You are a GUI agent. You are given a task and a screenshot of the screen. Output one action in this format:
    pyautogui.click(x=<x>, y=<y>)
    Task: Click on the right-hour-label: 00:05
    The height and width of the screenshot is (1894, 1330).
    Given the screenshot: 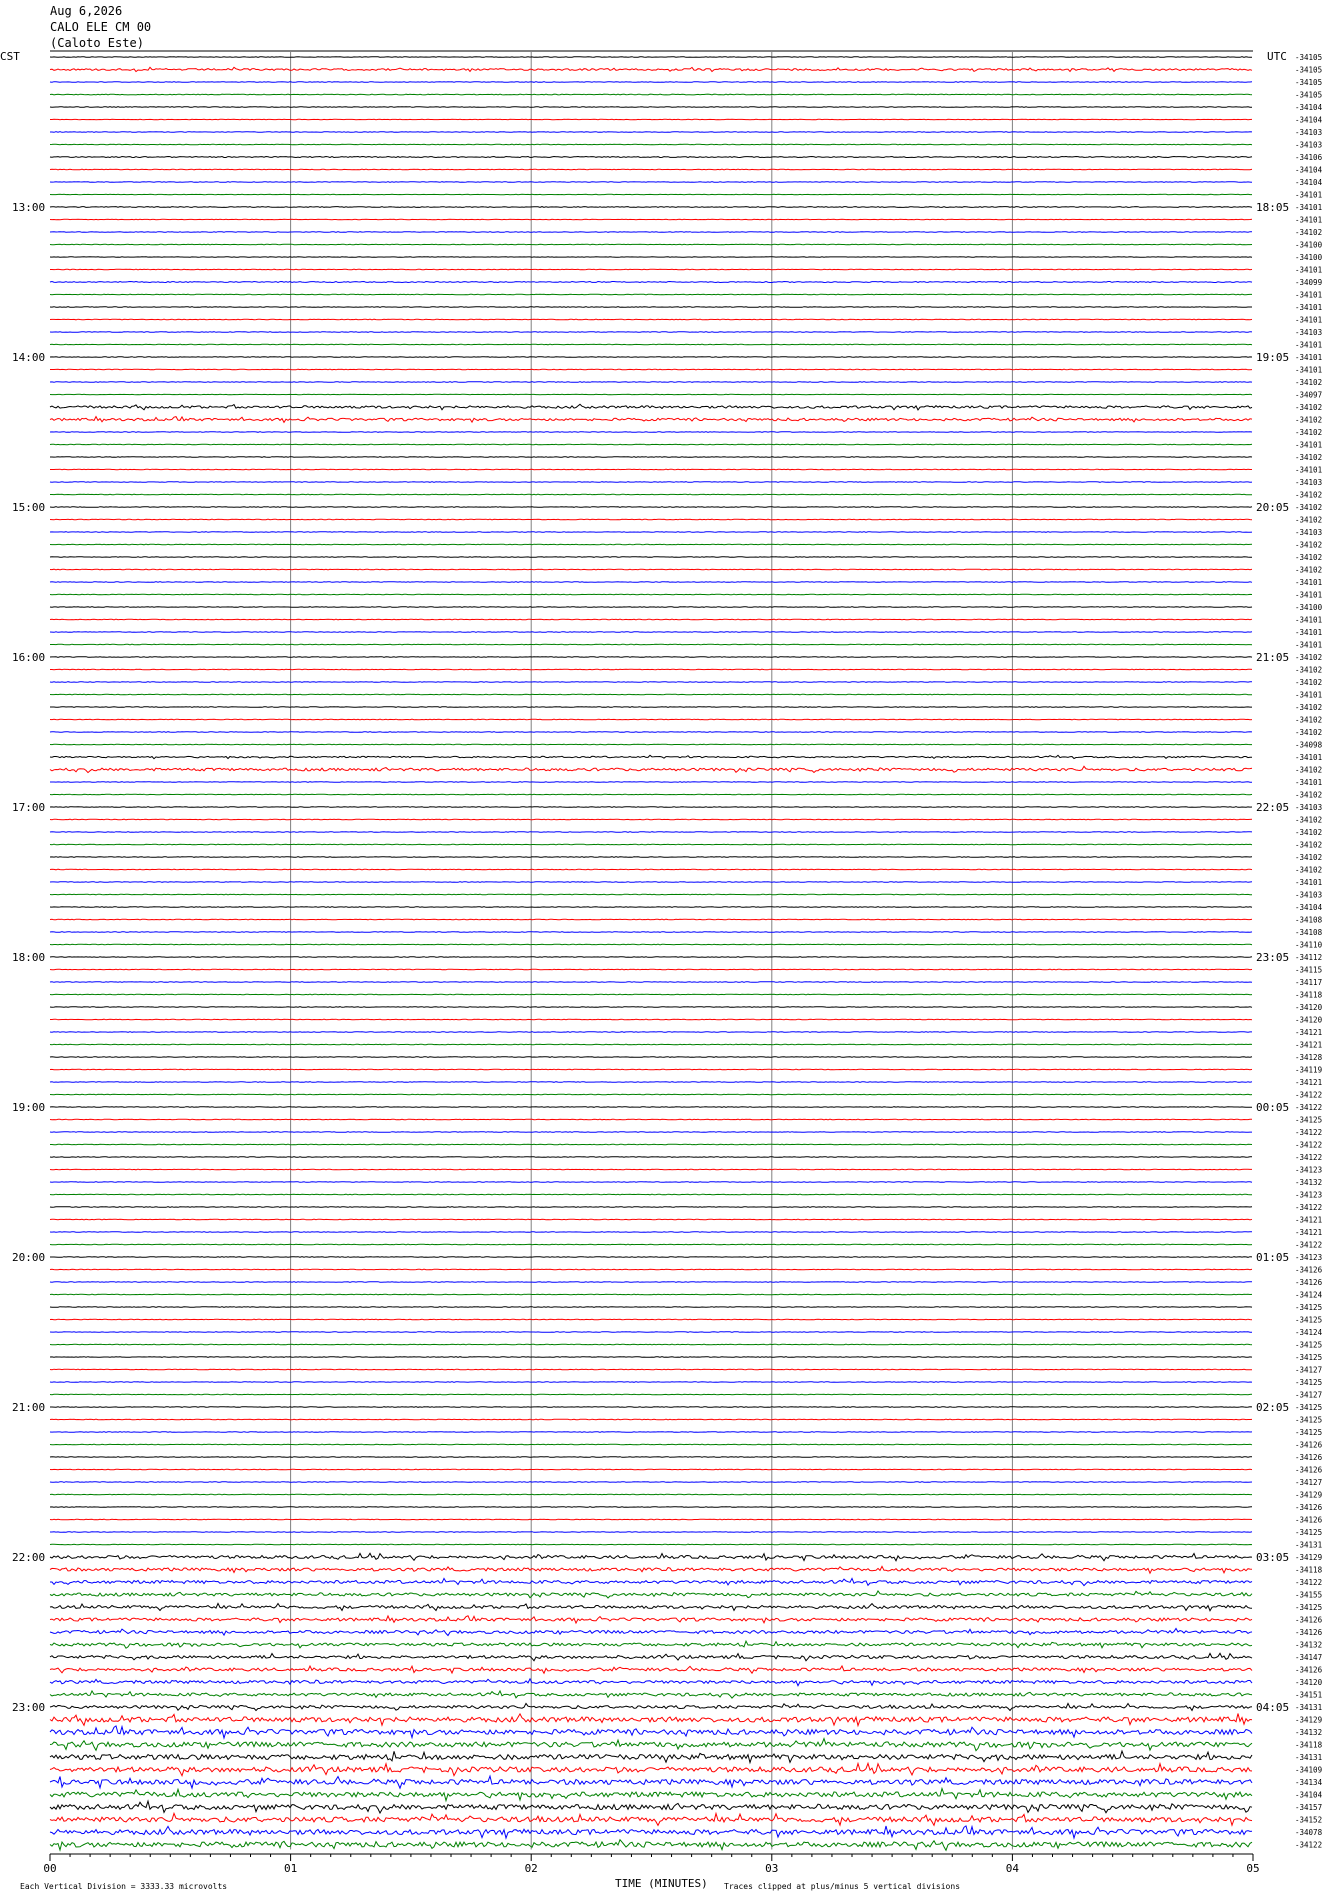 What is the action you would take?
    pyautogui.click(x=1272, y=1107)
    